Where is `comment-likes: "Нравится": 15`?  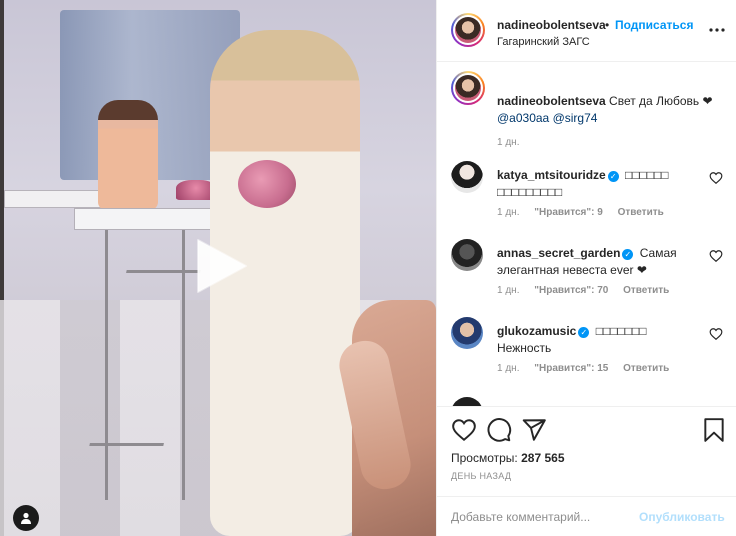 comment-likes: "Нравится": 15 is located at coordinates (571, 368).